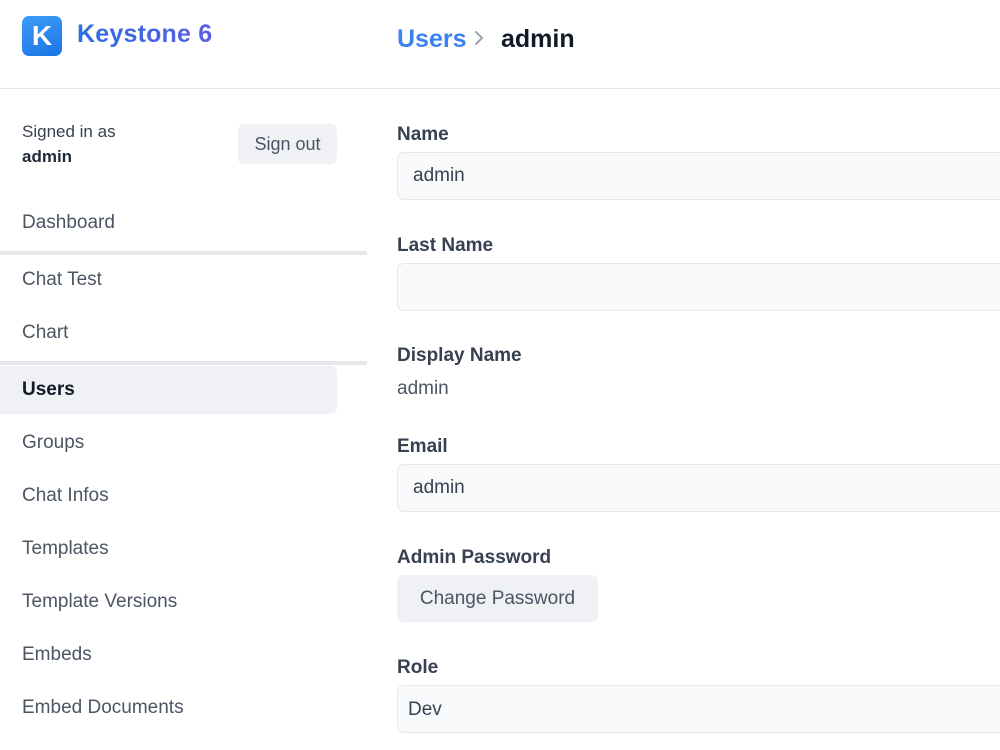  I want to click on signed-in-label: Signed in as, so click(69, 131).